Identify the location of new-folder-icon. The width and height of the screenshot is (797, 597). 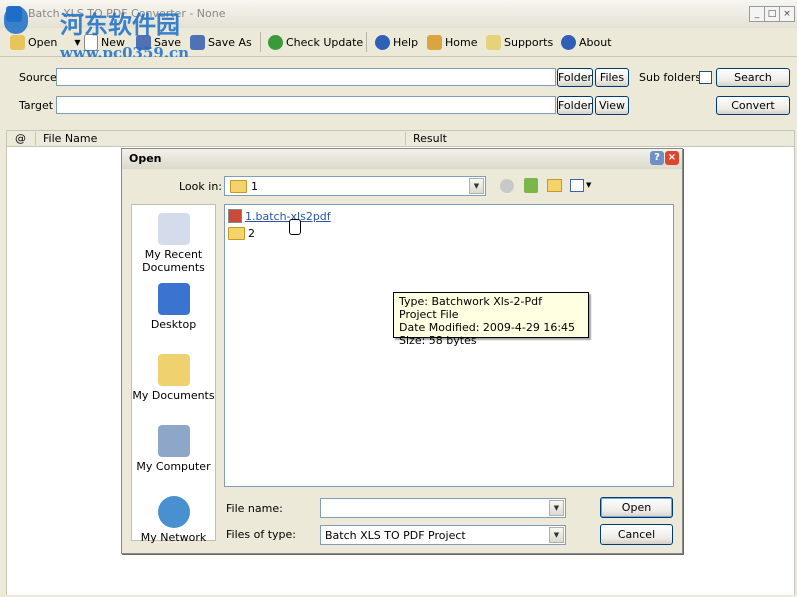
(554, 185).